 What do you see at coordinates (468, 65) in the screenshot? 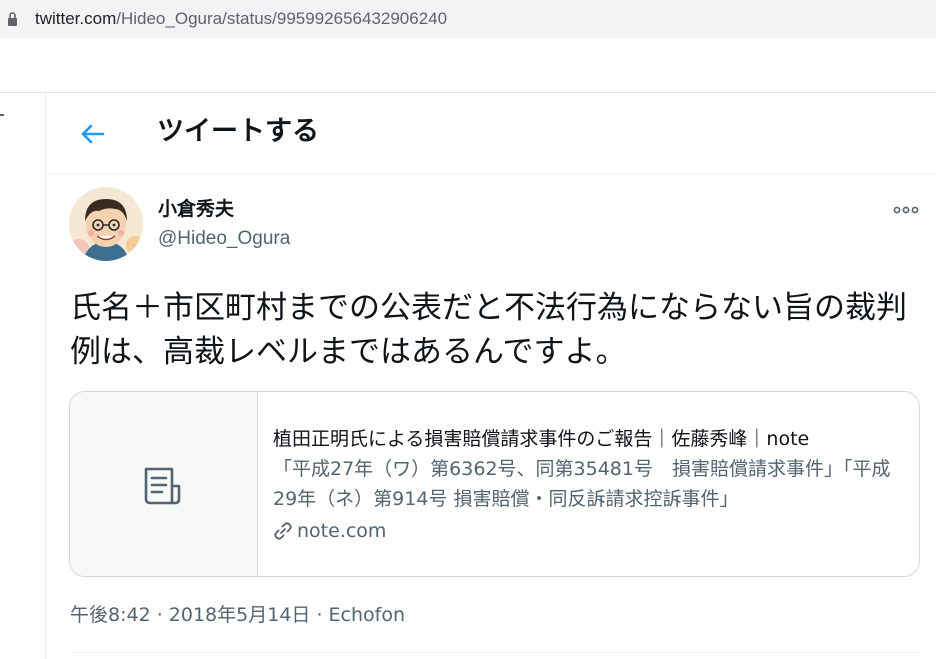
I see `browser-toolbar-blank` at bounding box center [468, 65].